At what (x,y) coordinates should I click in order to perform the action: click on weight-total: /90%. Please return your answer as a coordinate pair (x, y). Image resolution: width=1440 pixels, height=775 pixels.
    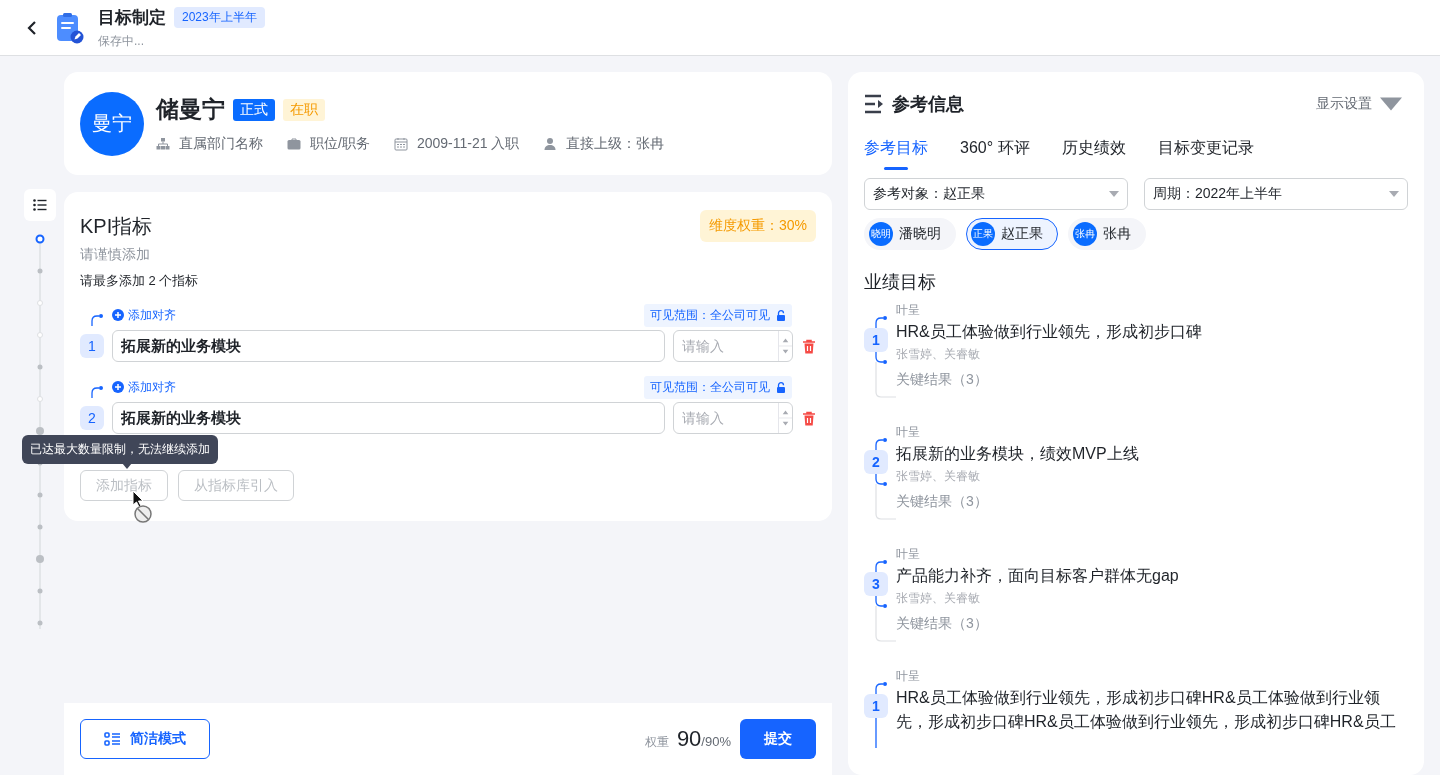
    Looking at the image, I should click on (716, 741).